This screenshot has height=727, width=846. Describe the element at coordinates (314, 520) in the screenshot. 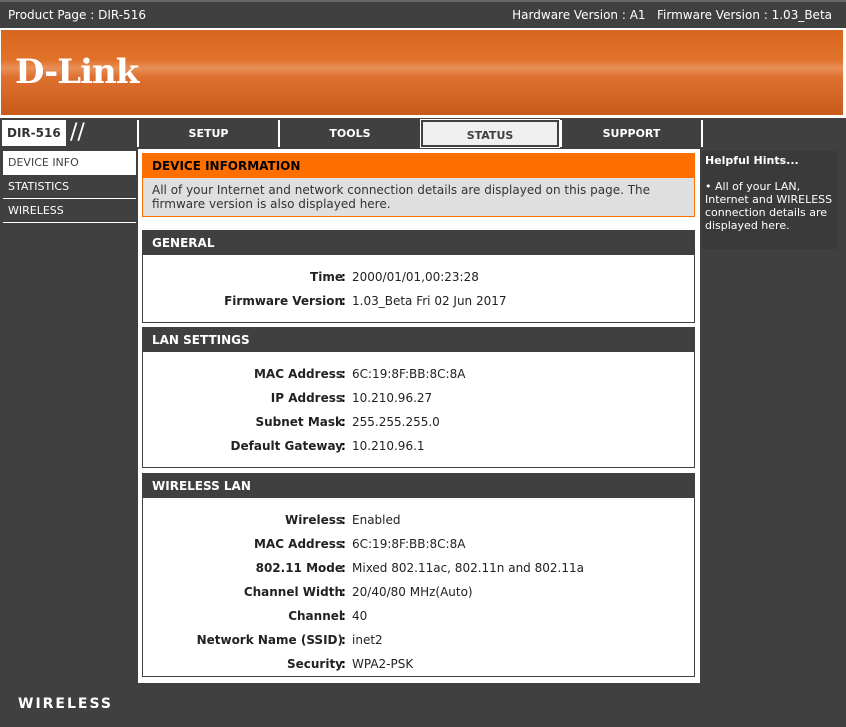

I see `row-label: Wireless` at that location.